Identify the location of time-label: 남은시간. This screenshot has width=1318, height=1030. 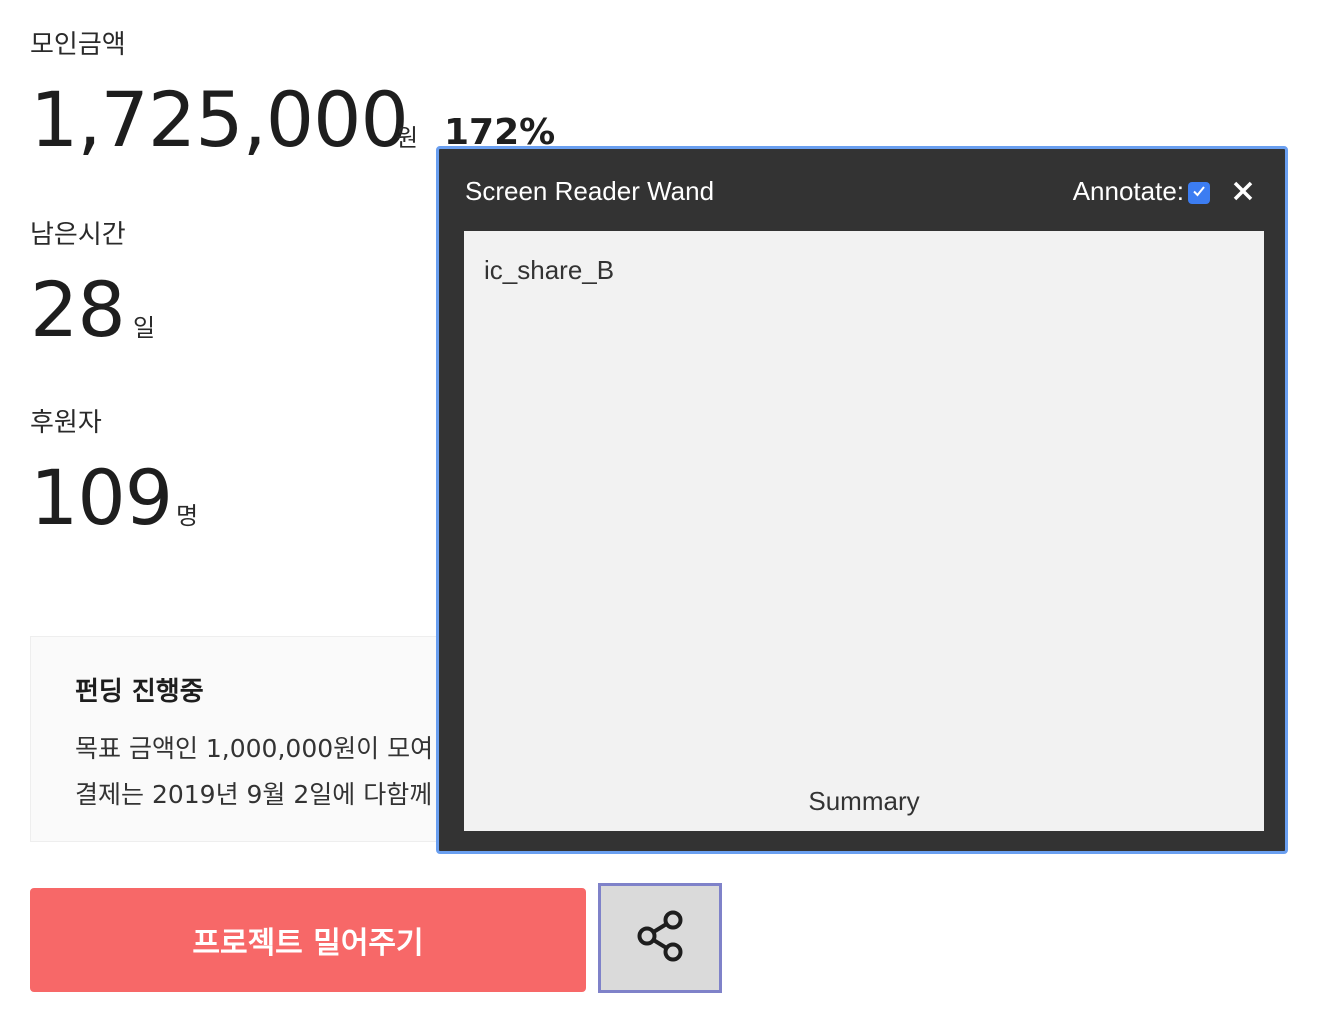
(78, 235).